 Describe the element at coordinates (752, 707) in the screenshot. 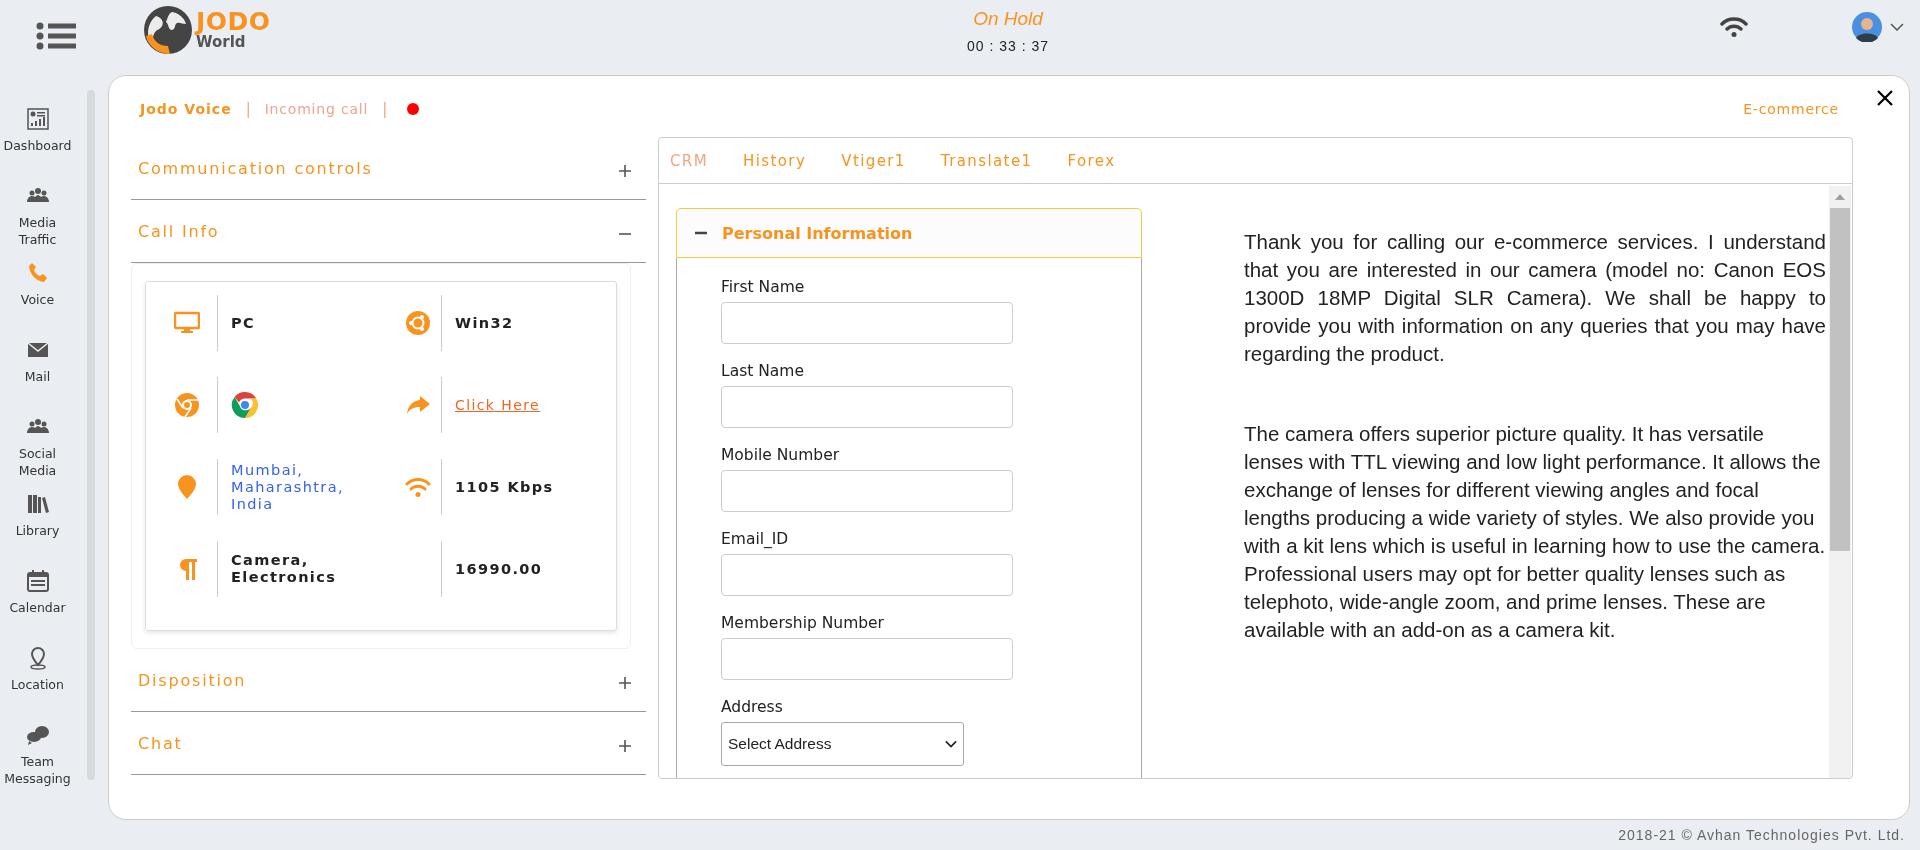

I see `field-label: Address` at that location.